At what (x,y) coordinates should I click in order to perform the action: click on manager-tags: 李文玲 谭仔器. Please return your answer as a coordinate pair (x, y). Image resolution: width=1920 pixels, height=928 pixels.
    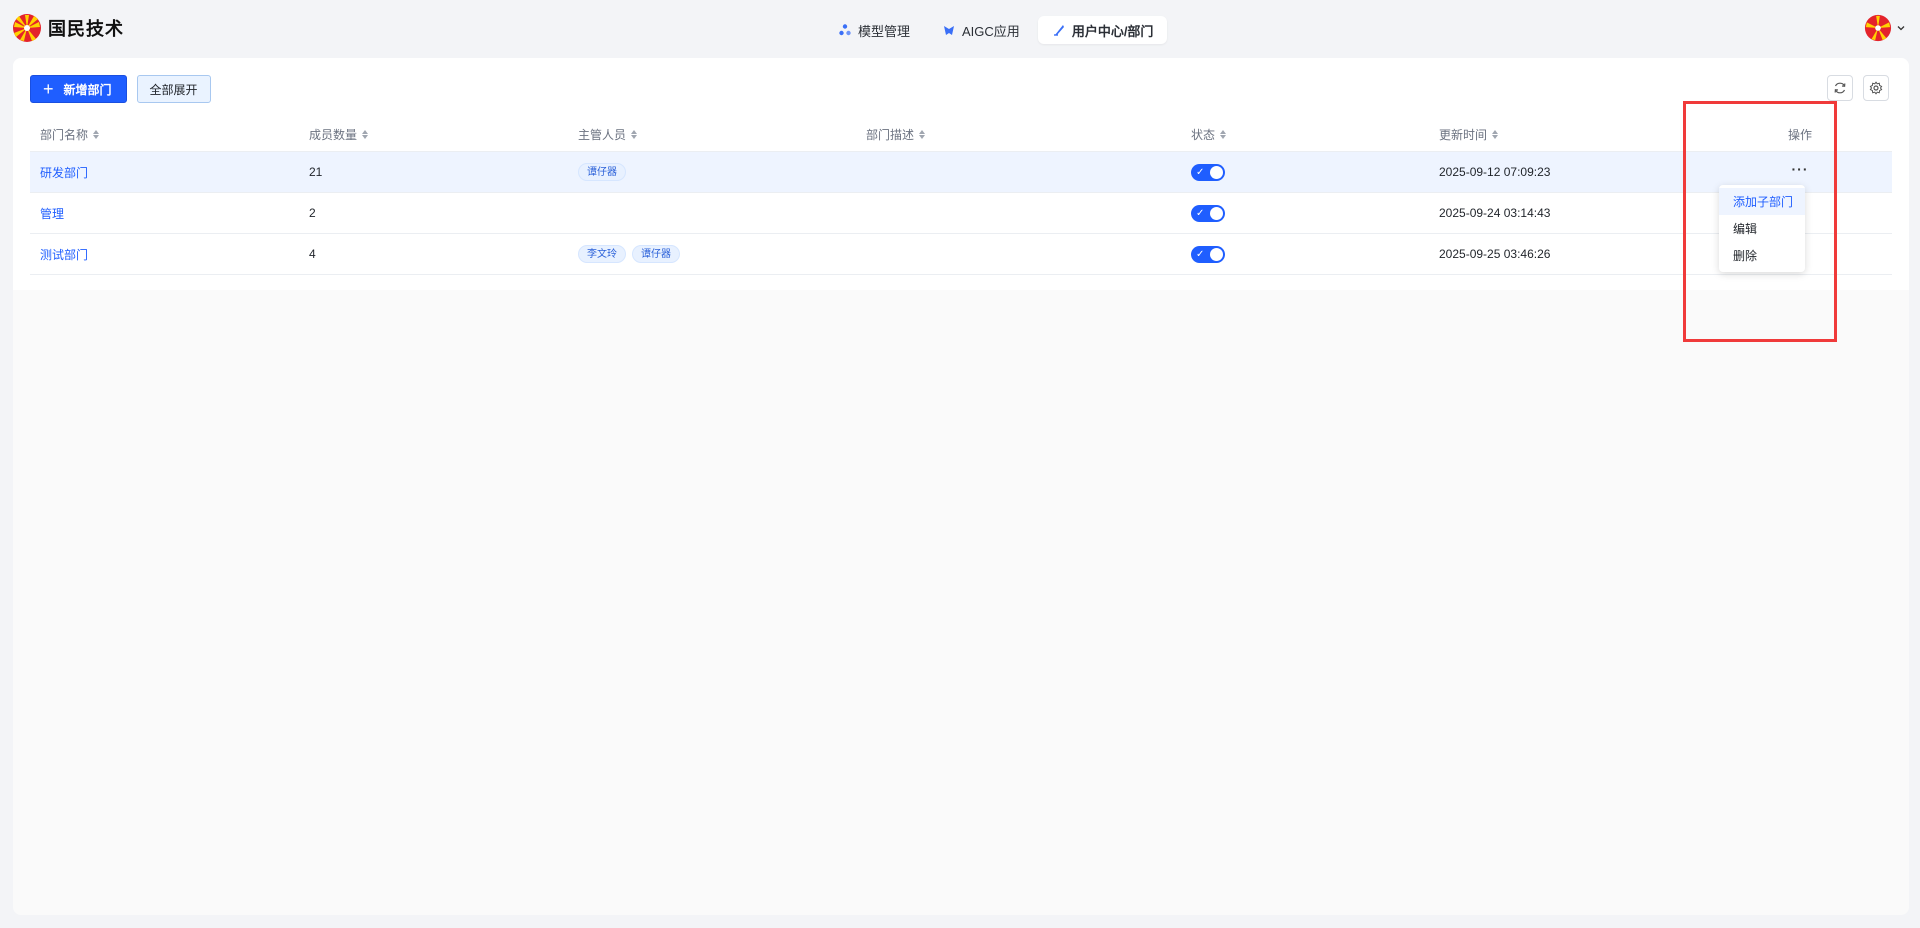
    Looking at the image, I should click on (632, 254).